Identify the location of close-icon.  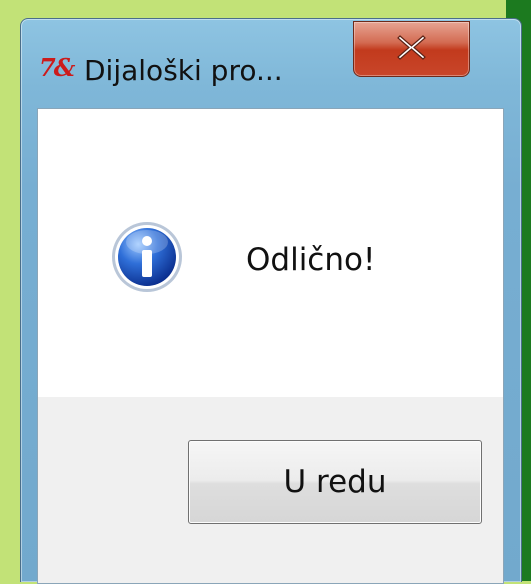
(411, 47).